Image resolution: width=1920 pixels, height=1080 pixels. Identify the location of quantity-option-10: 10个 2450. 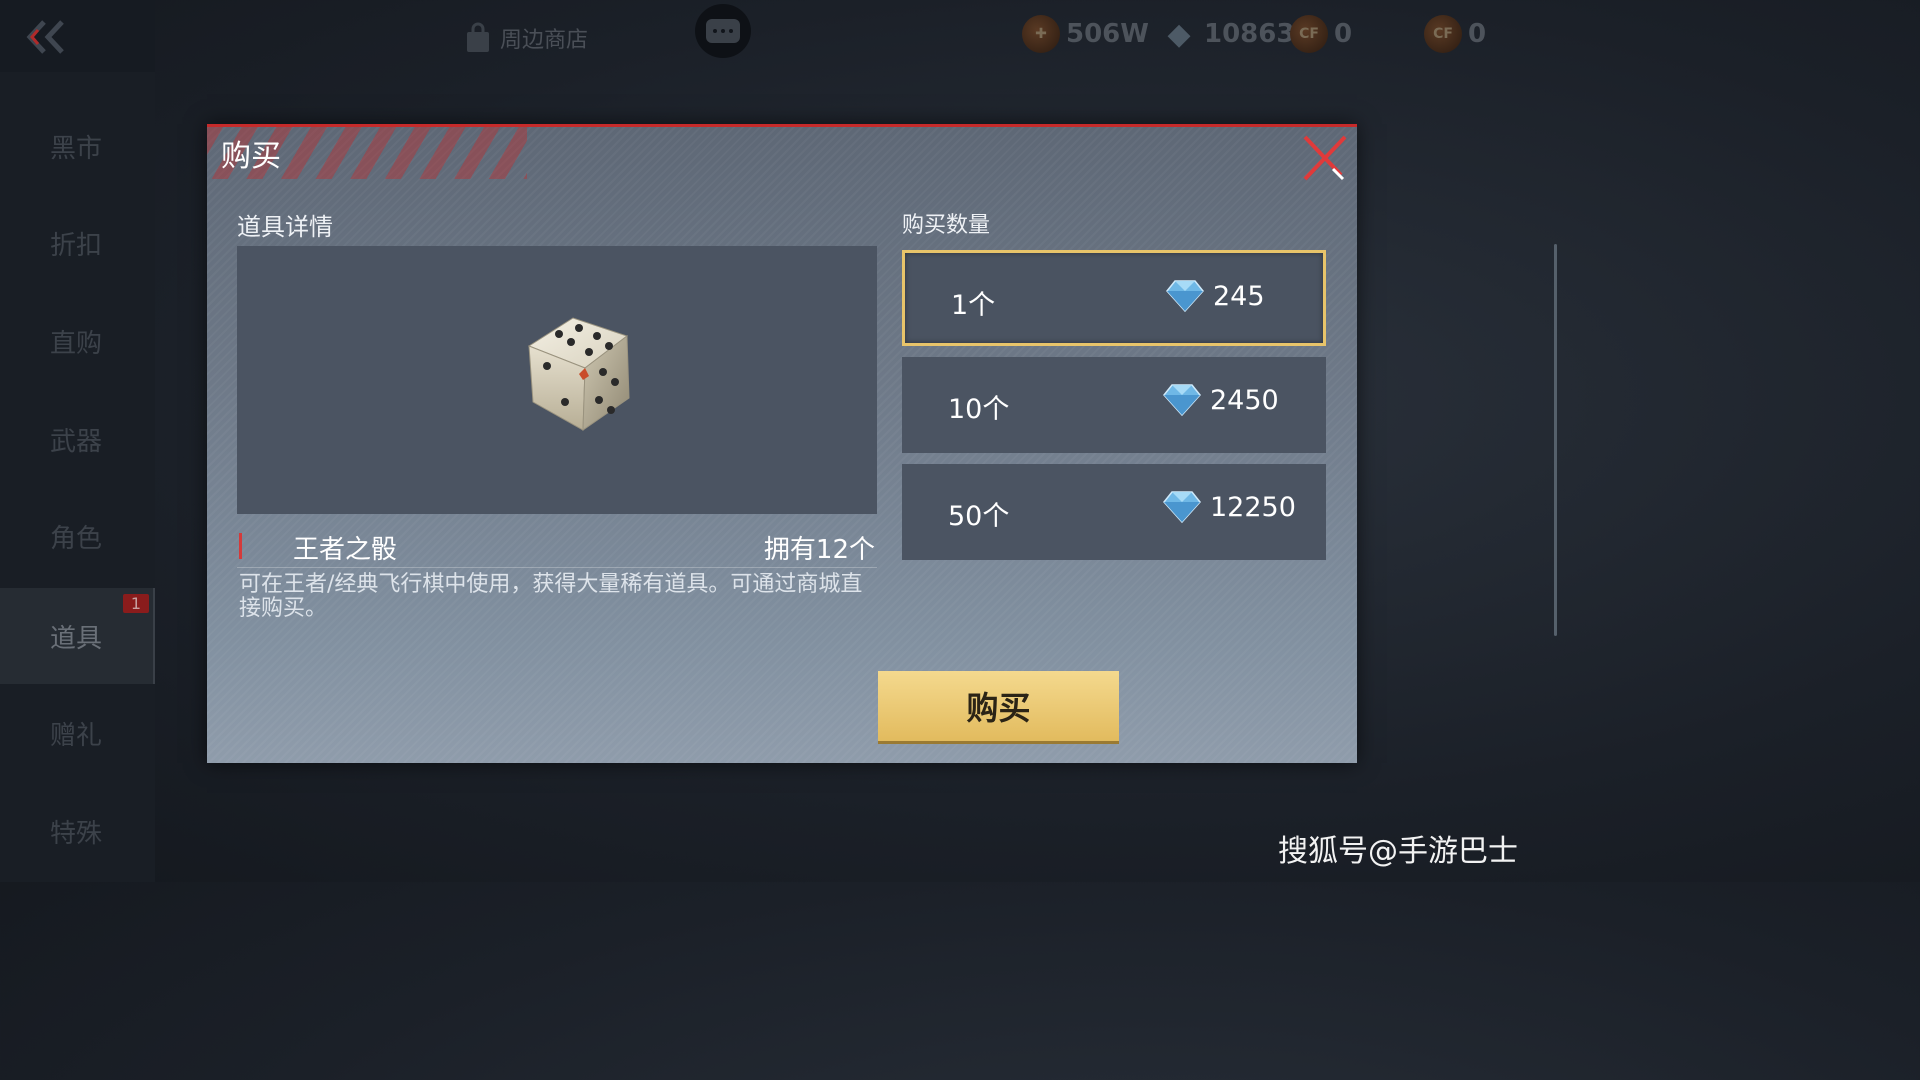
(1114, 405).